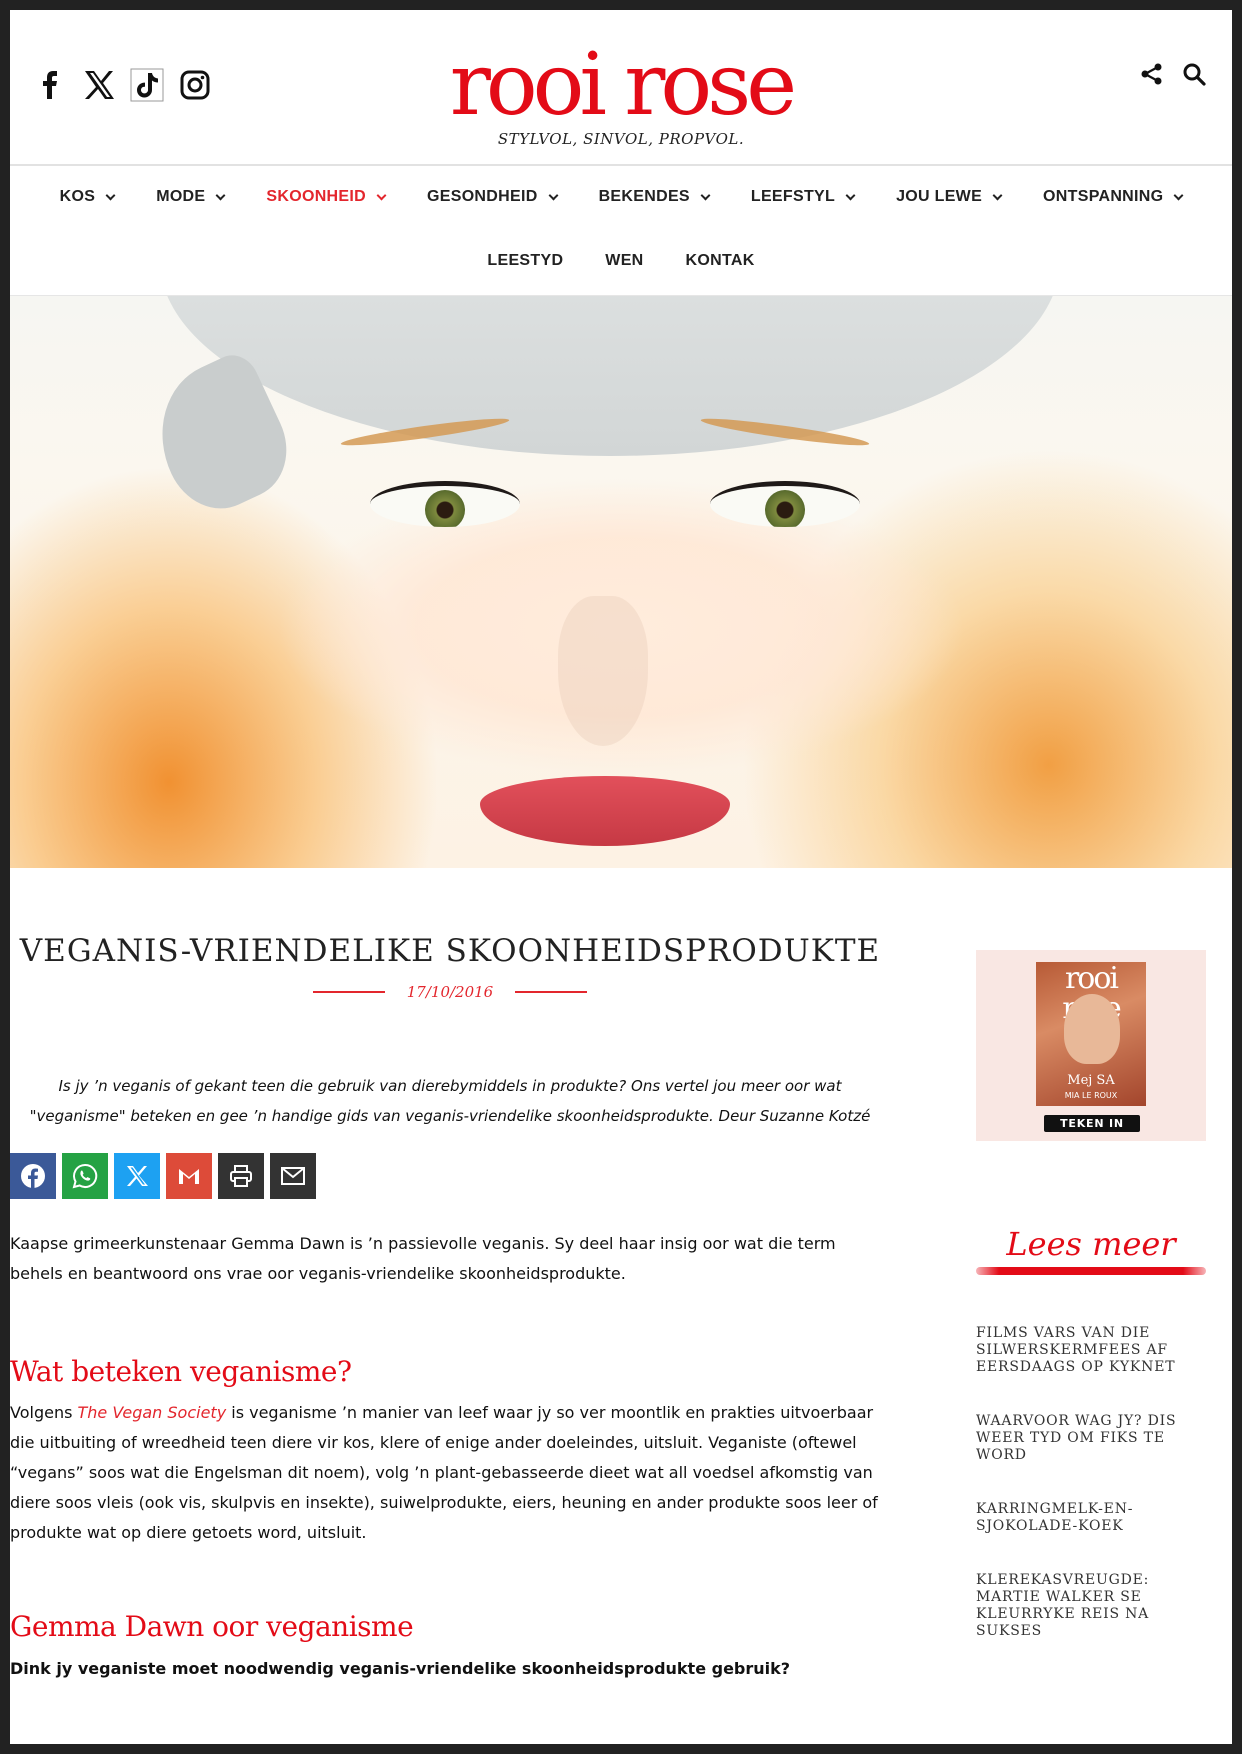 This screenshot has height=1754, width=1242. Describe the element at coordinates (1152, 74) in the screenshot. I see `share-icon` at that location.